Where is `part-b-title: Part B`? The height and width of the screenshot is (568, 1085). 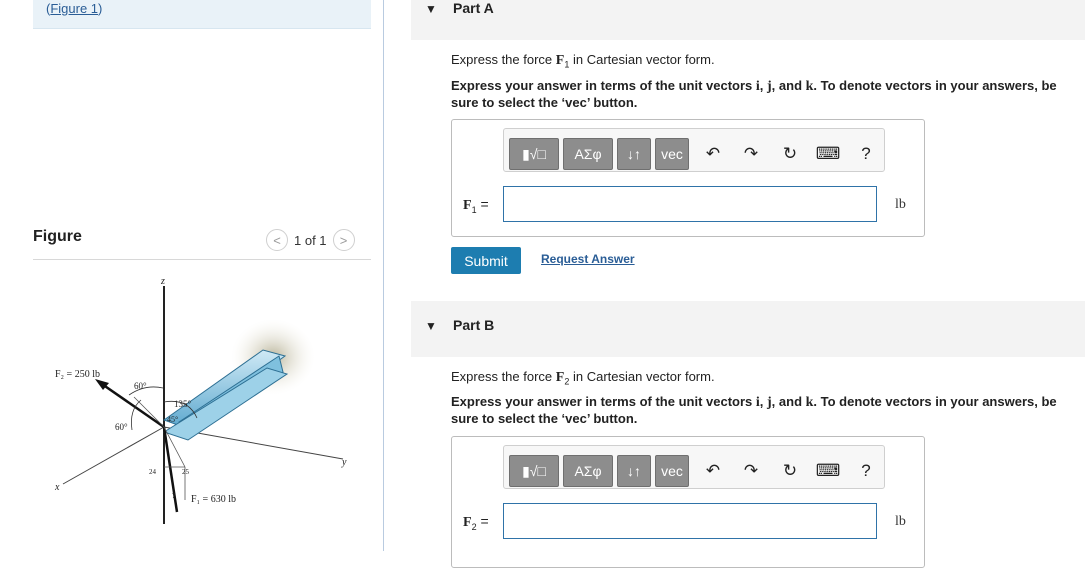 part-b-title: Part B is located at coordinates (474, 325).